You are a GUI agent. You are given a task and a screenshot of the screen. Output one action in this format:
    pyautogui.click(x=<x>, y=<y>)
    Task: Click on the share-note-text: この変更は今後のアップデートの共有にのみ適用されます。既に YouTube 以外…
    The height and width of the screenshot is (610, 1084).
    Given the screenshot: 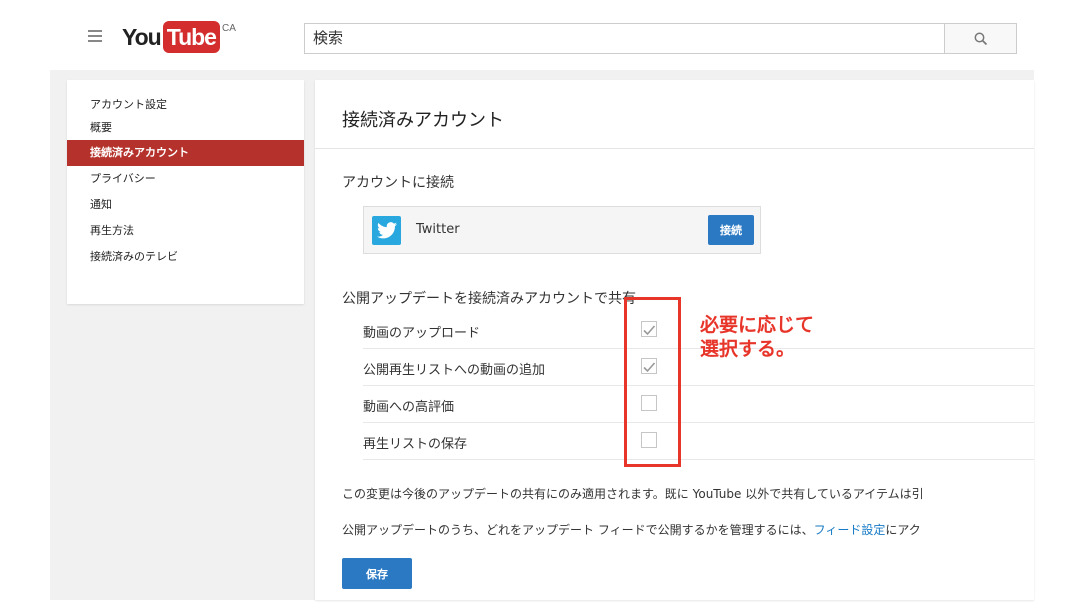 What is the action you would take?
    pyautogui.click(x=633, y=494)
    